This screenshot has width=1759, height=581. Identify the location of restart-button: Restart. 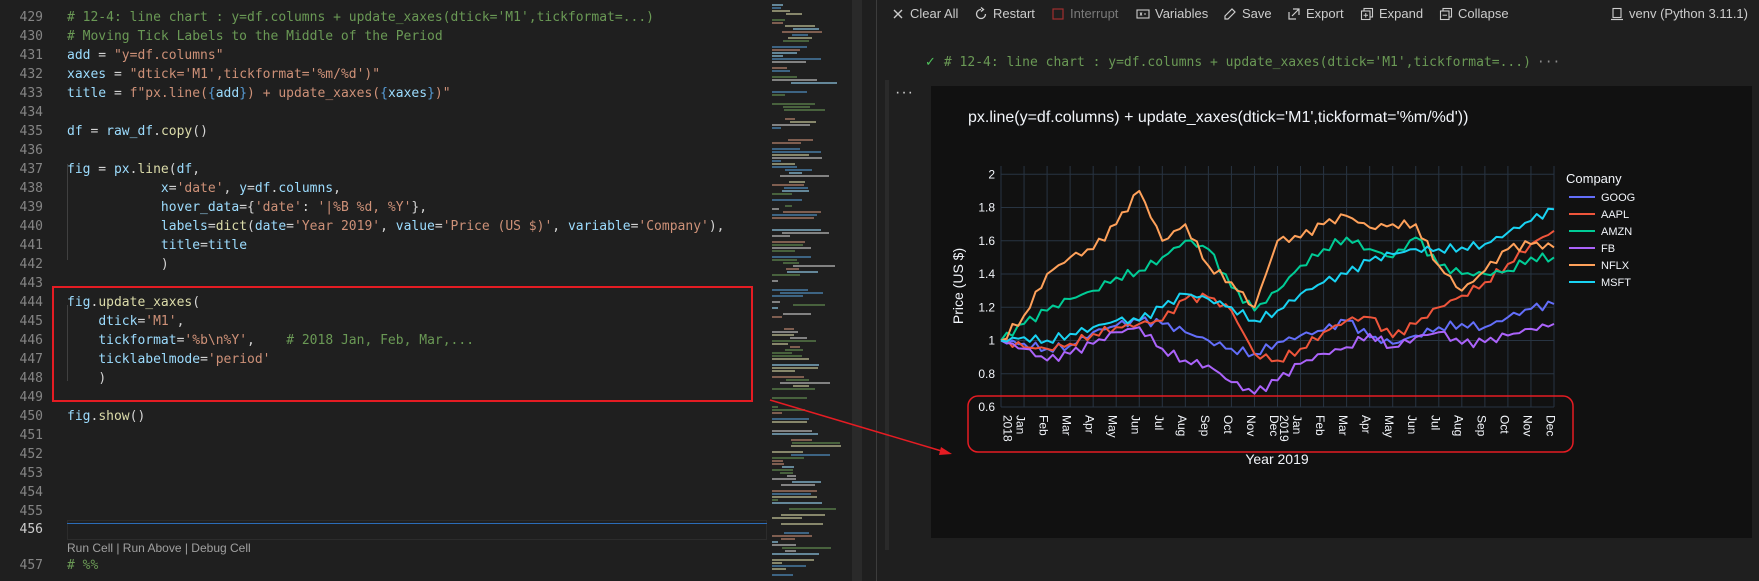
(1004, 13).